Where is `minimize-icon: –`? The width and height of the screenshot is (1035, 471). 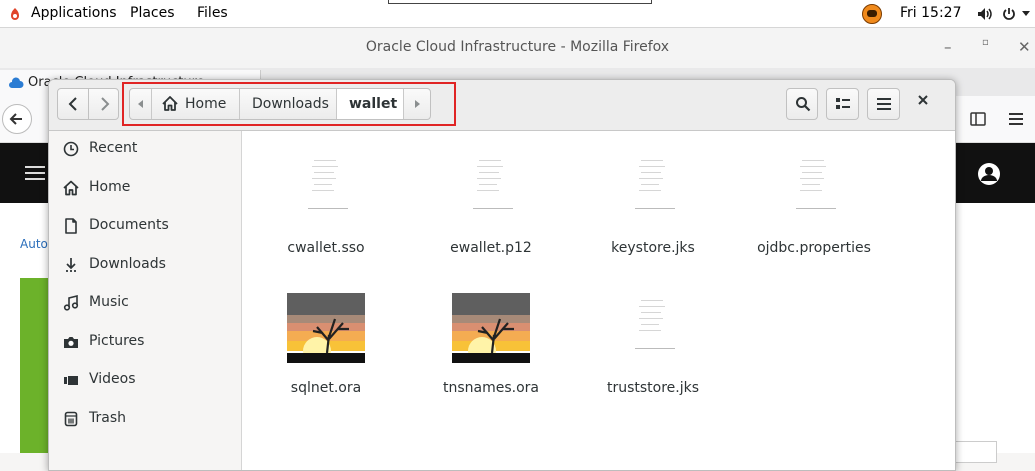
minimize-icon: – is located at coordinates (948, 47).